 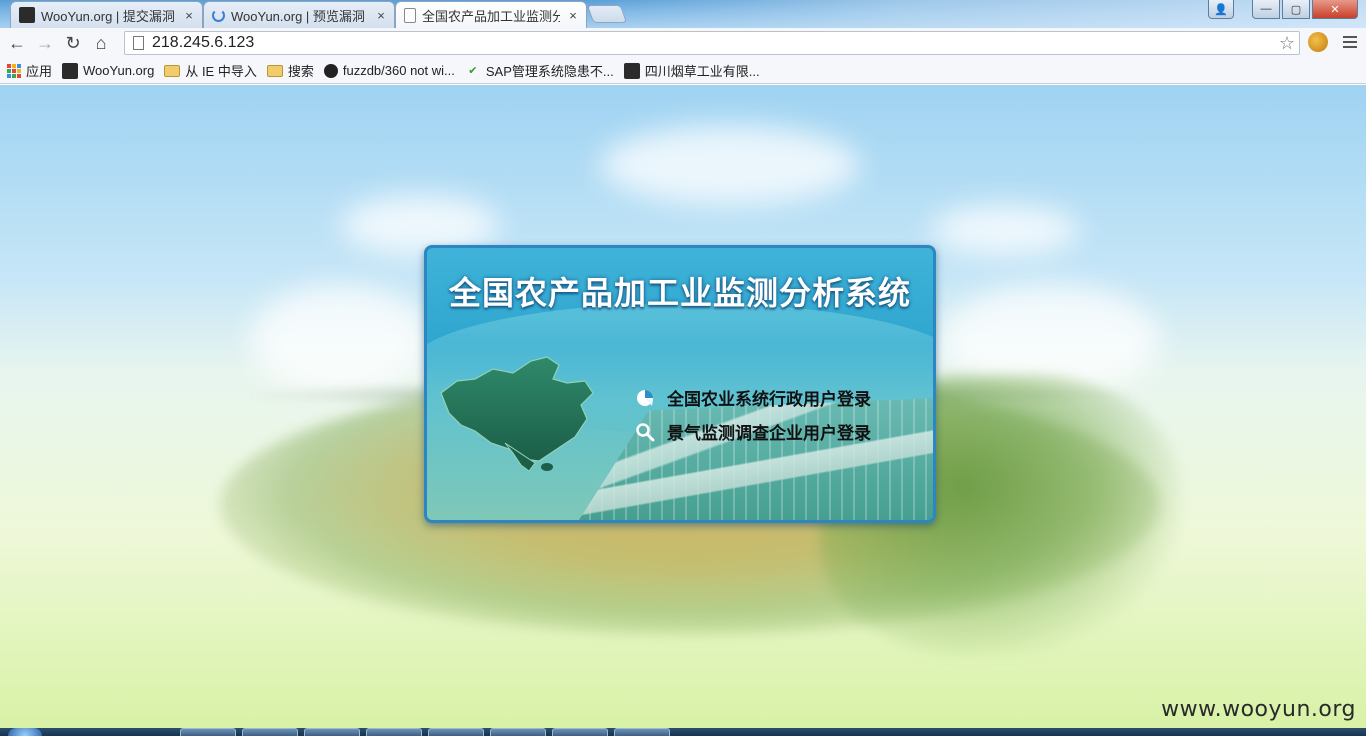 What do you see at coordinates (769, 399) in the screenshot?
I see `login-link-label: 全国农业系统行政用户登录` at bounding box center [769, 399].